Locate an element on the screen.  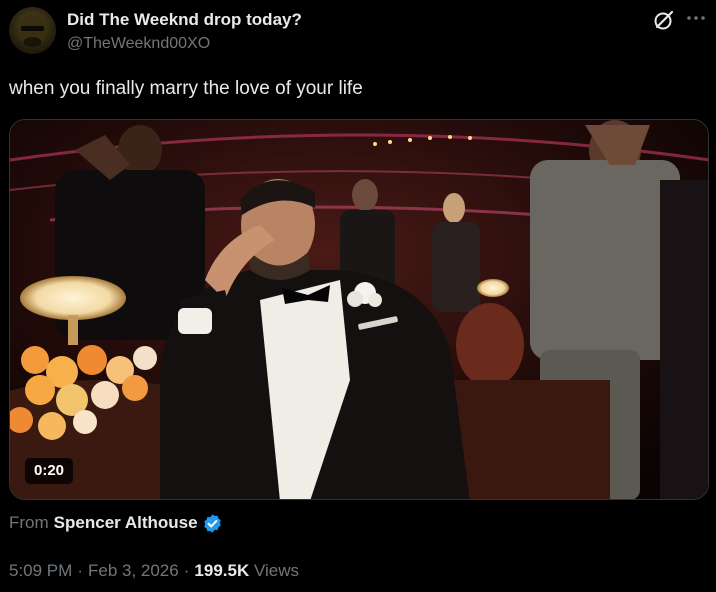
handle: @TheWeeknd00XO is located at coordinates (184, 44).